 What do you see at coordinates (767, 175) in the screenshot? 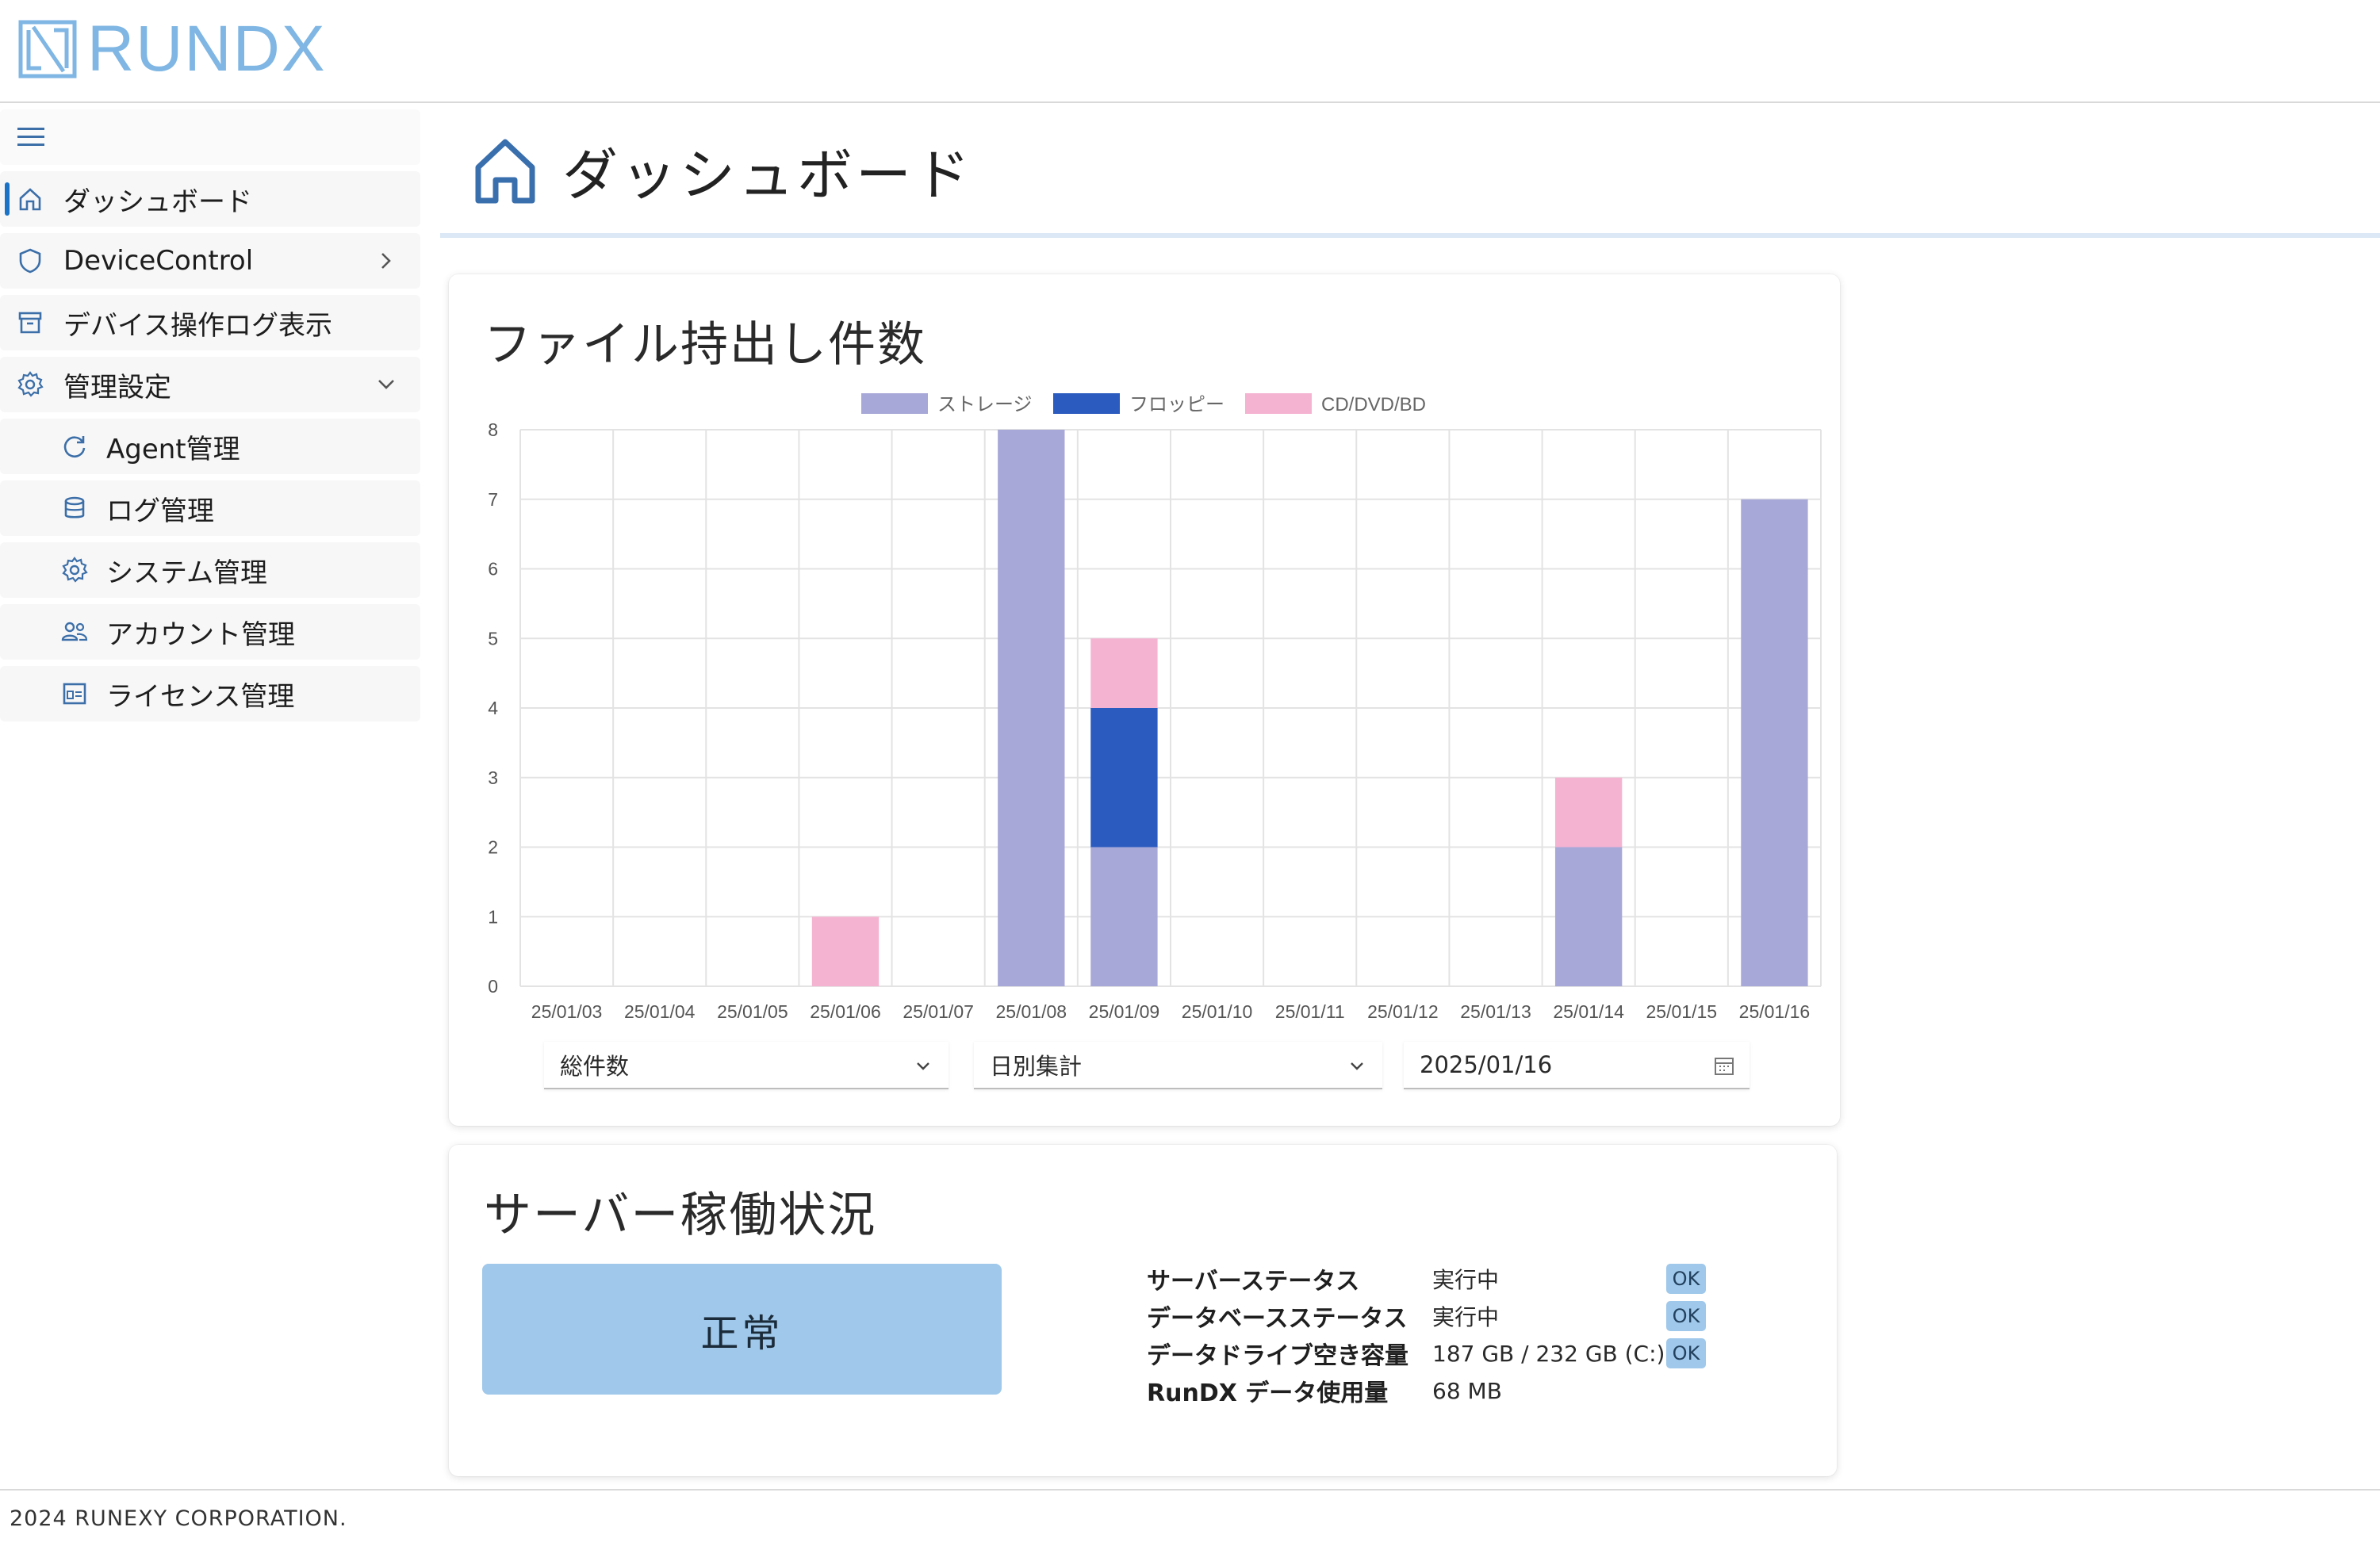
I see `page-title-text: ダッシュボード` at bounding box center [767, 175].